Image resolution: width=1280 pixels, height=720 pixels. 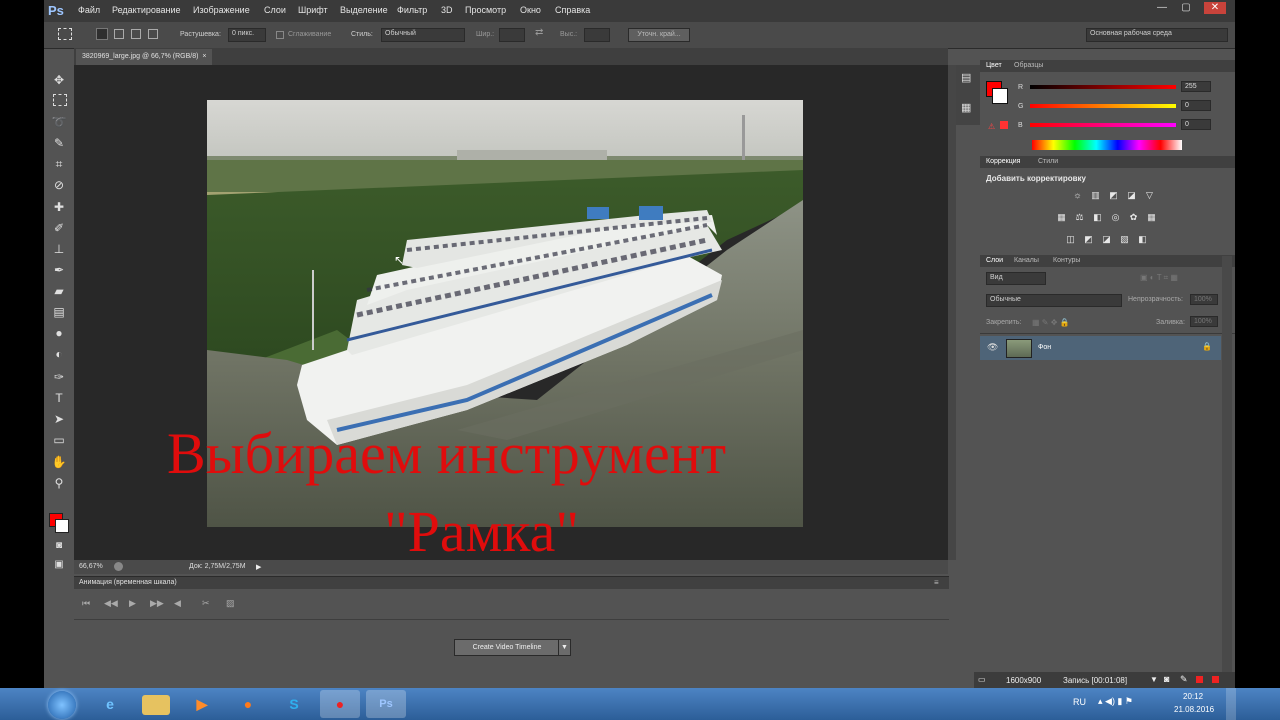 What do you see at coordinates (1149, 195) in the screenshot?
I see `vibrance-icon: ▽` at bounding box center [1149, 195].